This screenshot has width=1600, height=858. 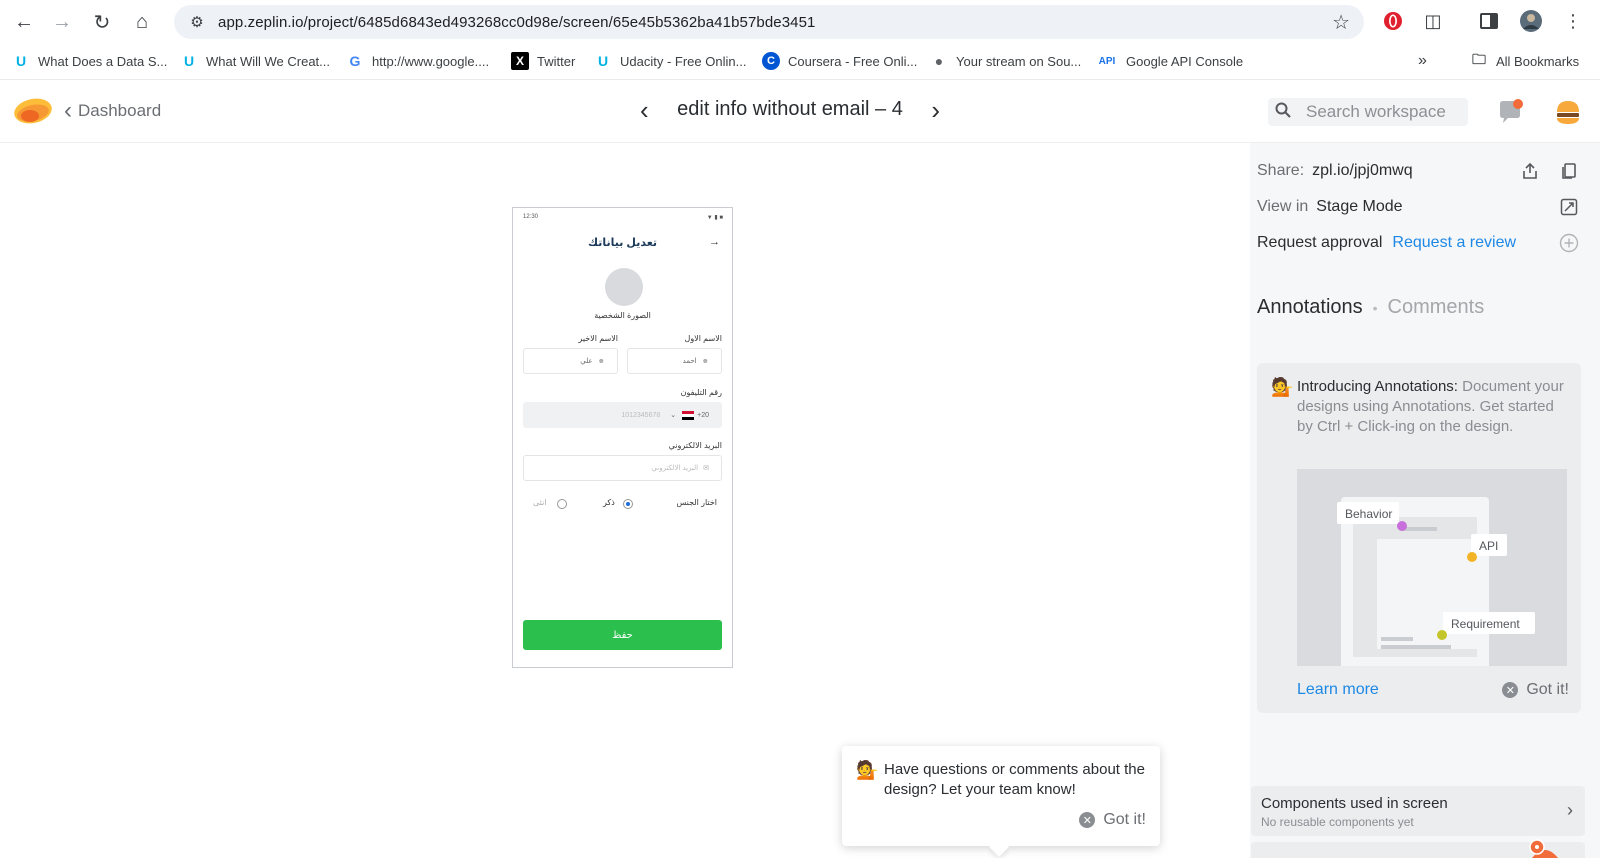 What do you see at coordinates (197, 22) in the screenshot?
I see `site-settings-icon: ⚙` at bounding box center [197, 22].